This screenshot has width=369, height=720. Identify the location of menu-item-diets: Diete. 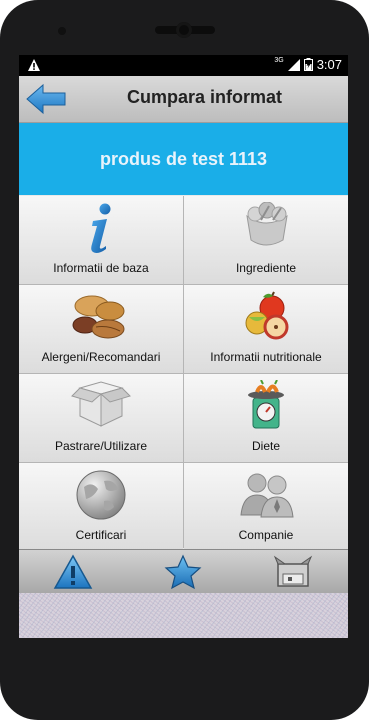
(266, 418).